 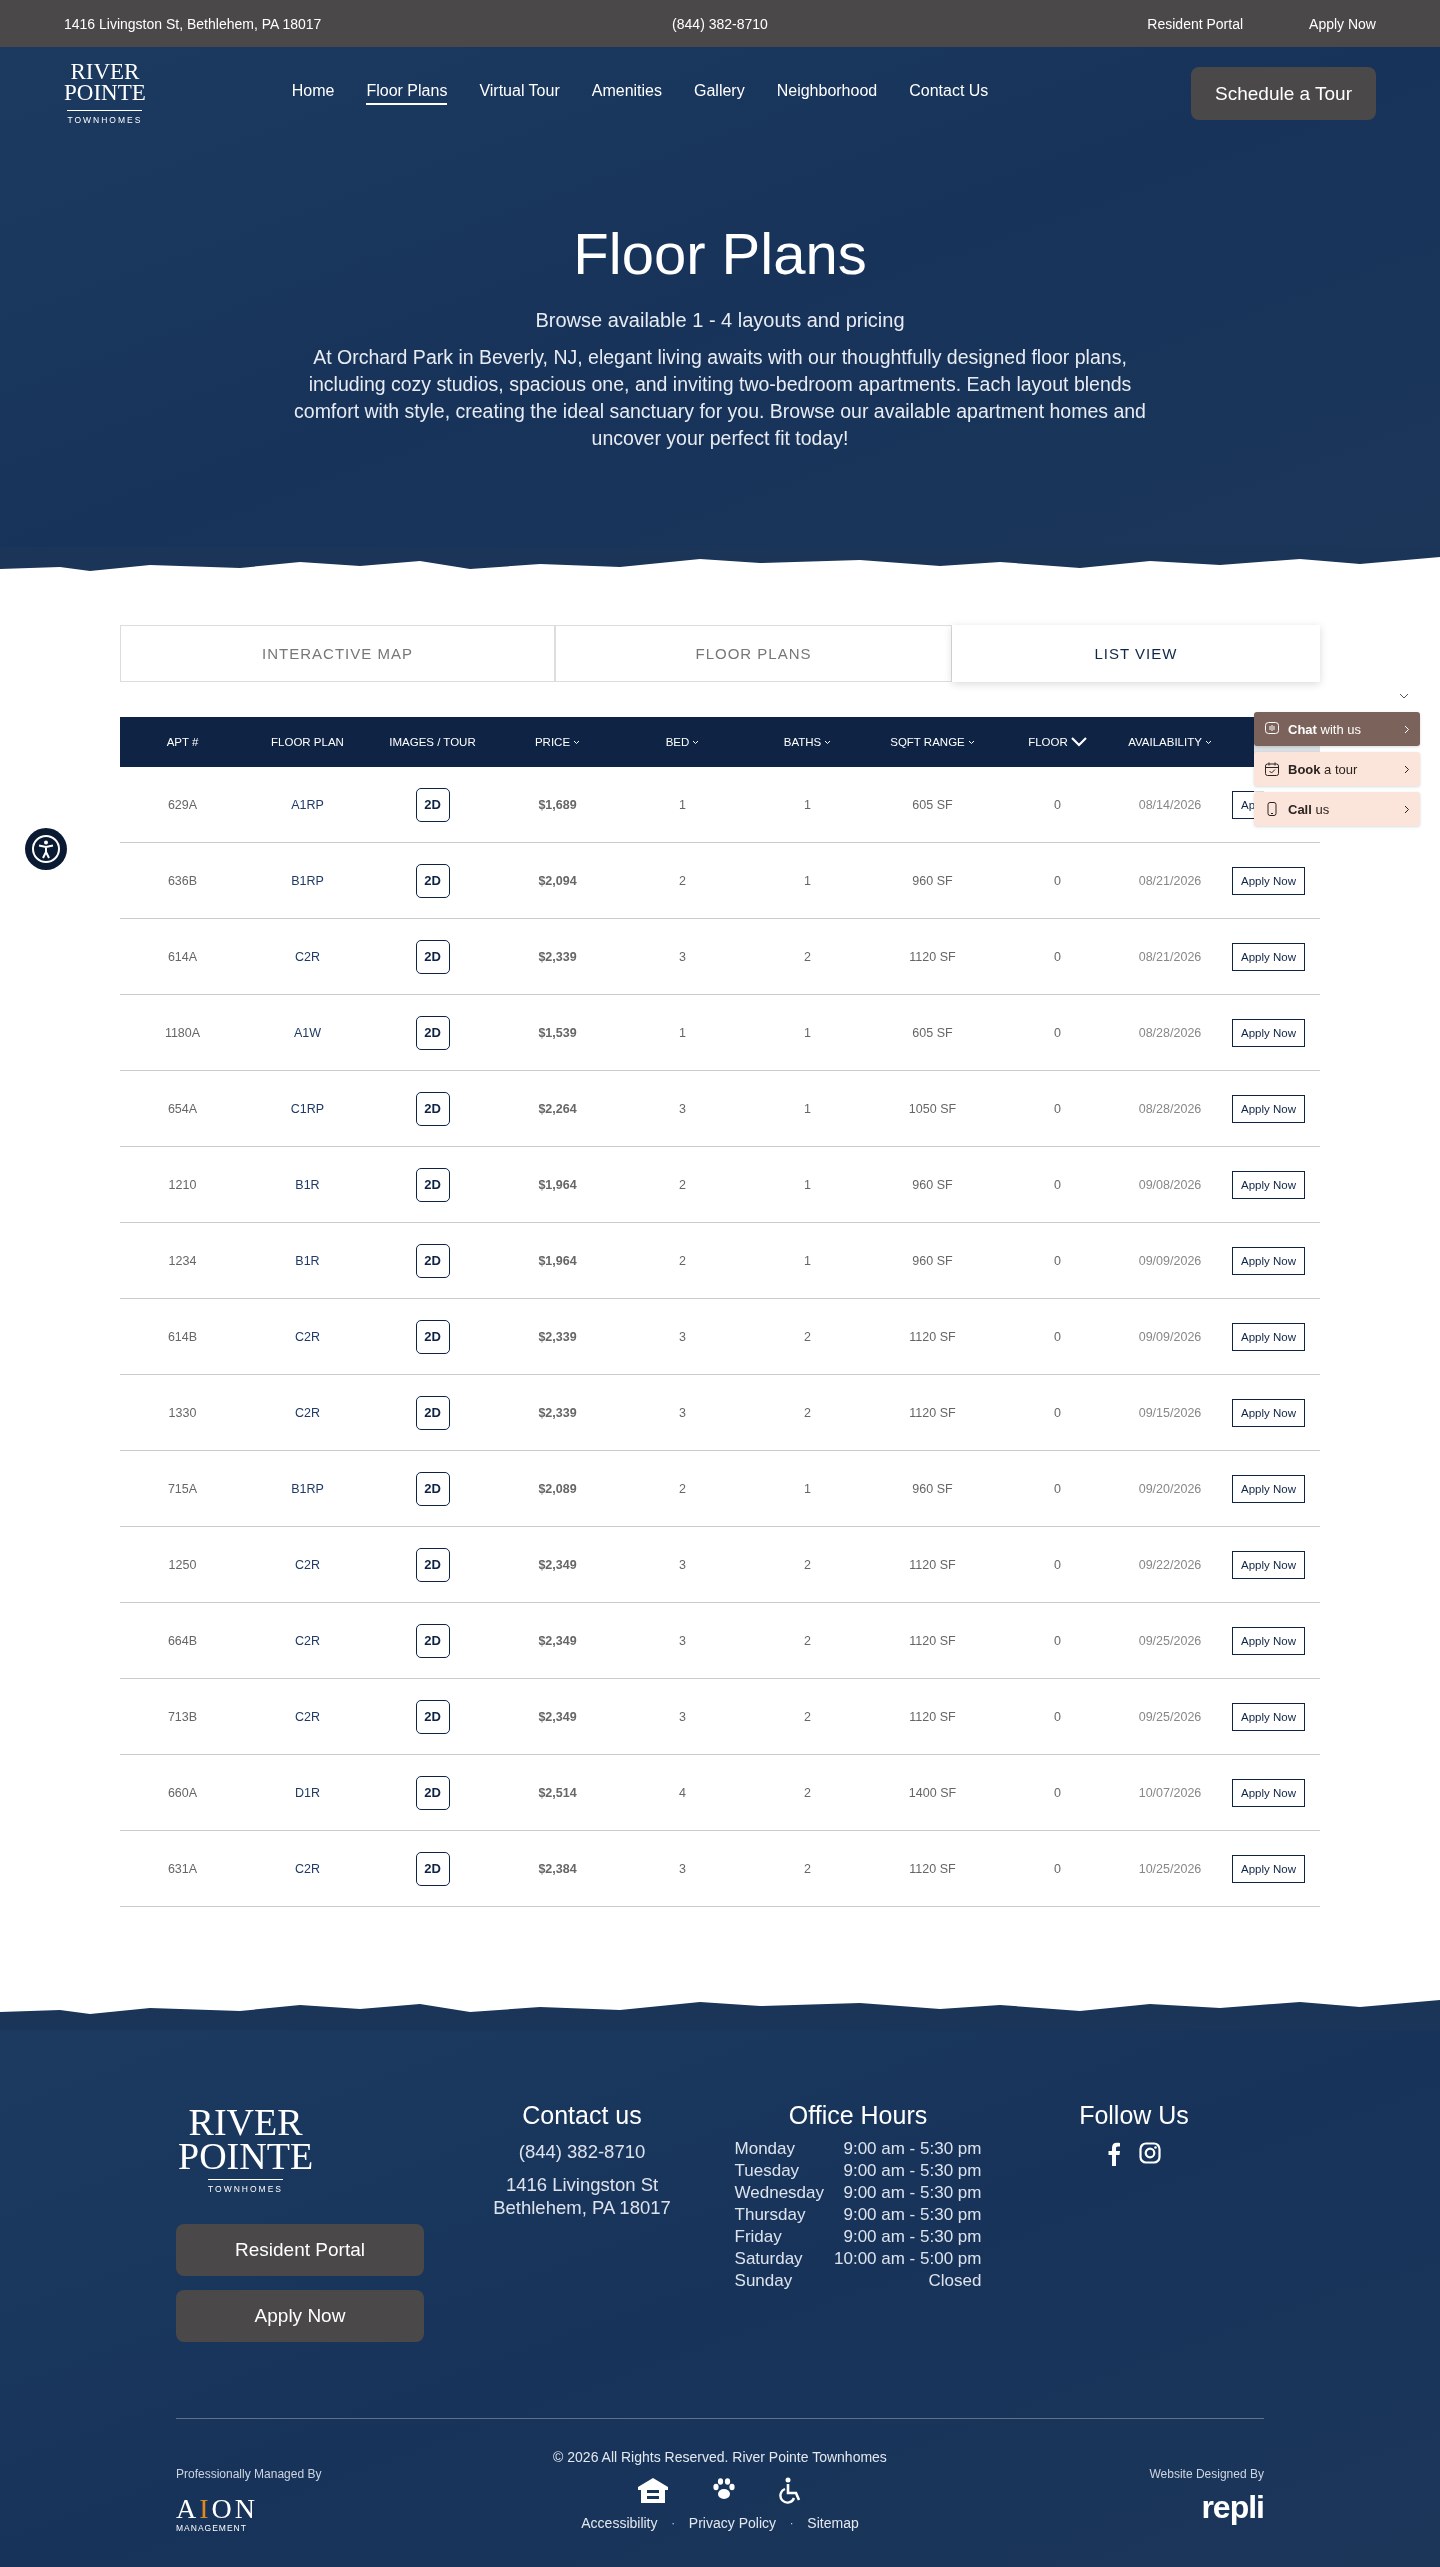 I want to click on table-cell-text: 1120 SF, so click(x=932, y=1868).